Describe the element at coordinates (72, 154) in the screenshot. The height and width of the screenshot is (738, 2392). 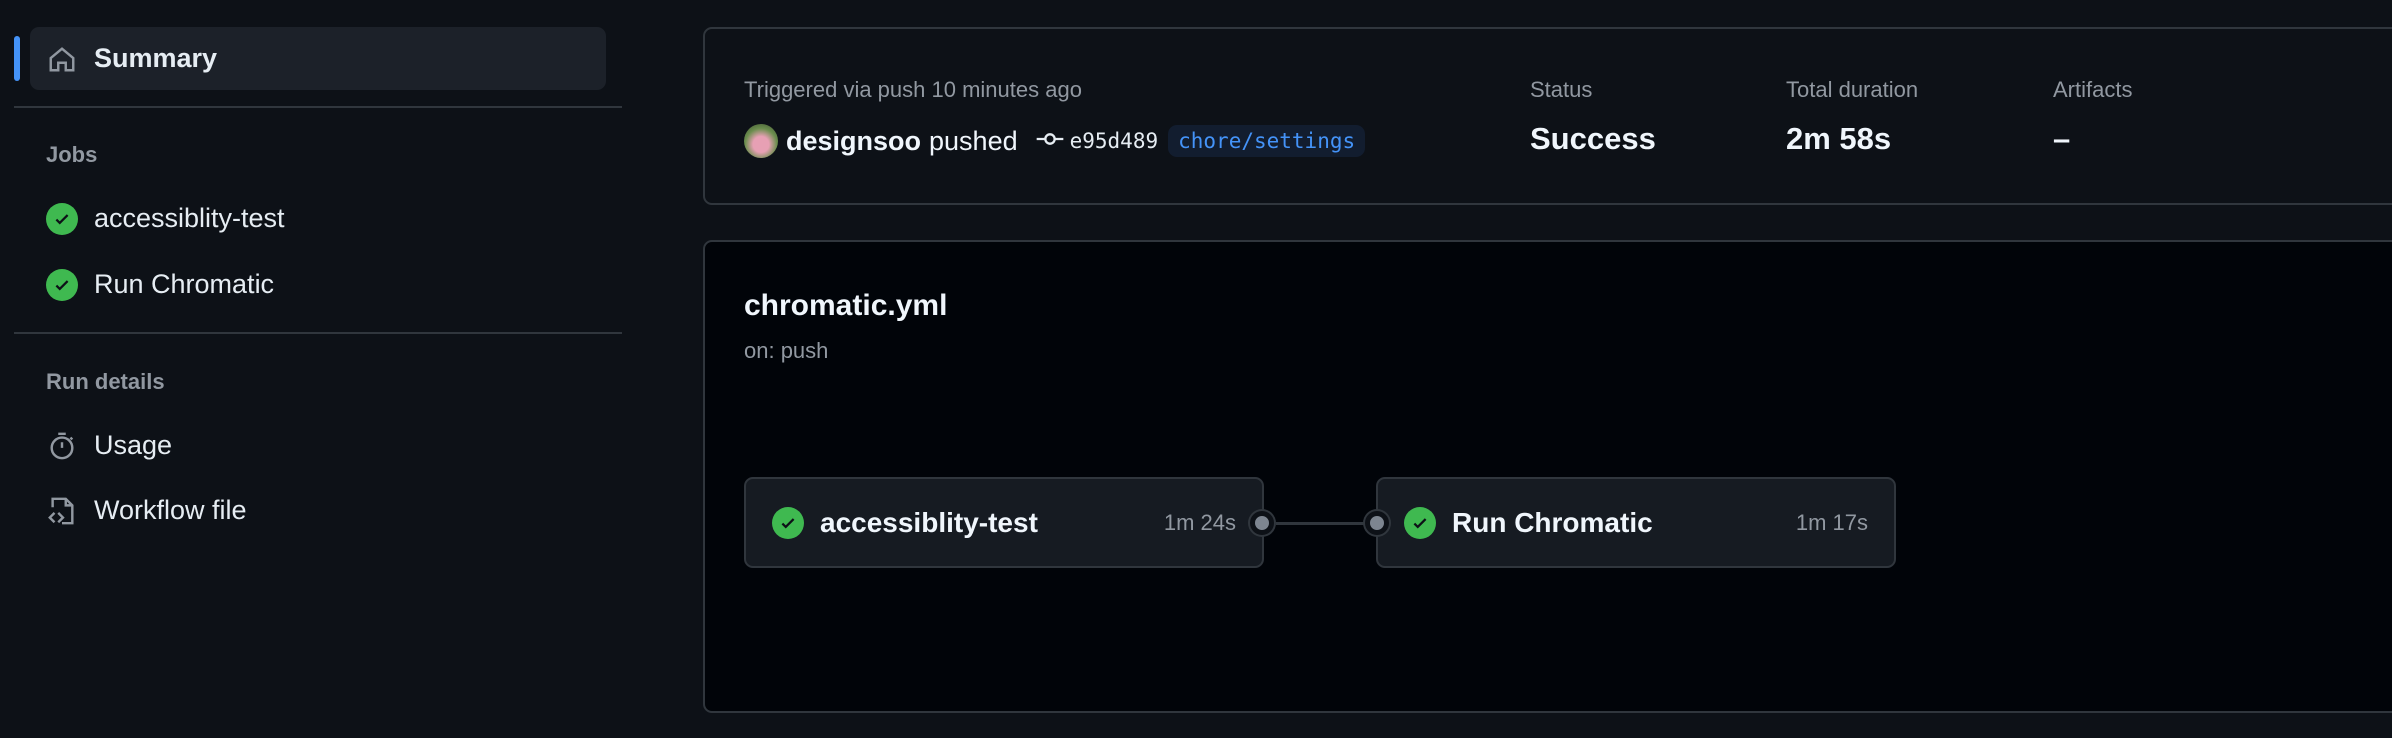
I see `jobs-heading: Jobs` at that location.